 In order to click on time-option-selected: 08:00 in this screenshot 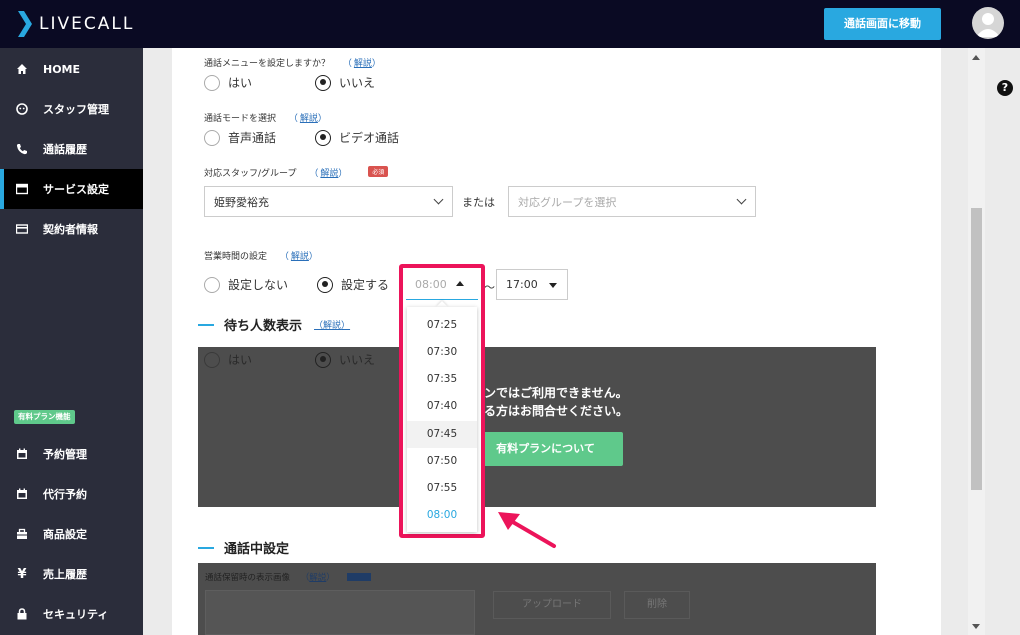, I will do `click(442, 515)`.